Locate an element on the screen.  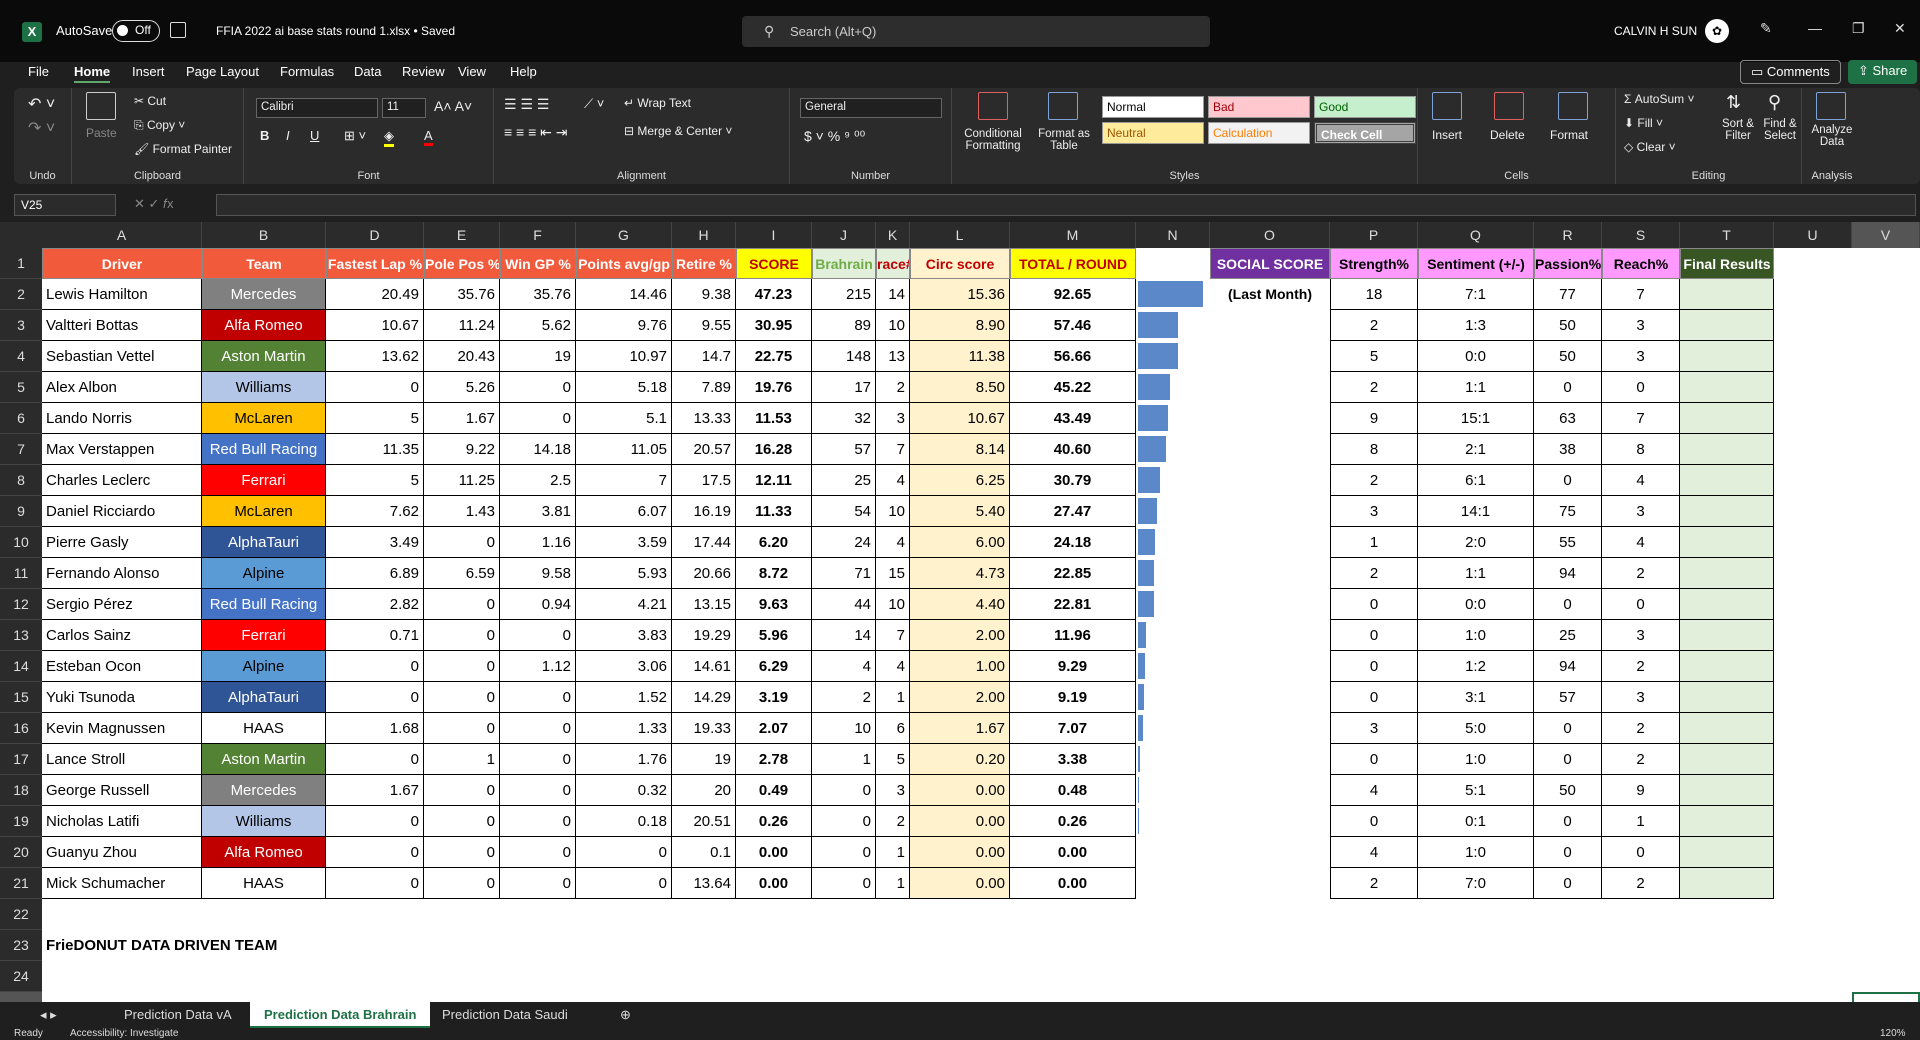
total-cell: 24.18 is located at coordinates (1073, 542).